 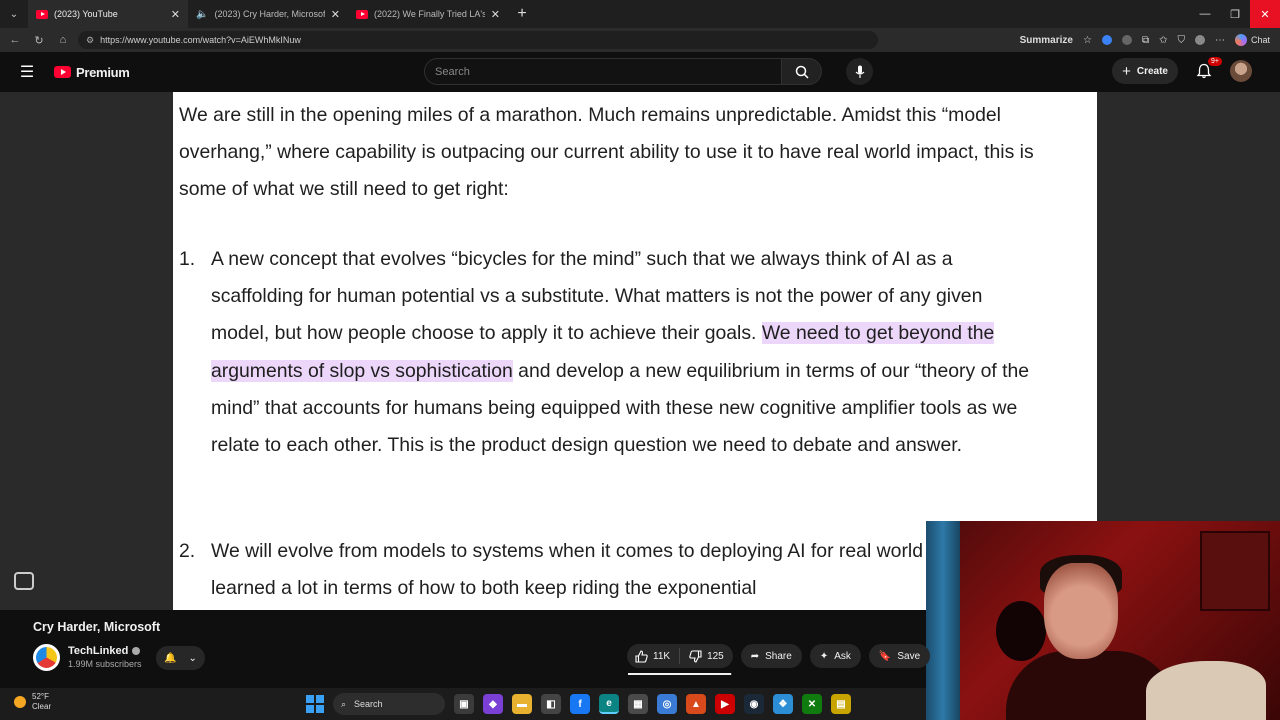 I want to click on create-button: + Create, so click(x=1145, y=71).